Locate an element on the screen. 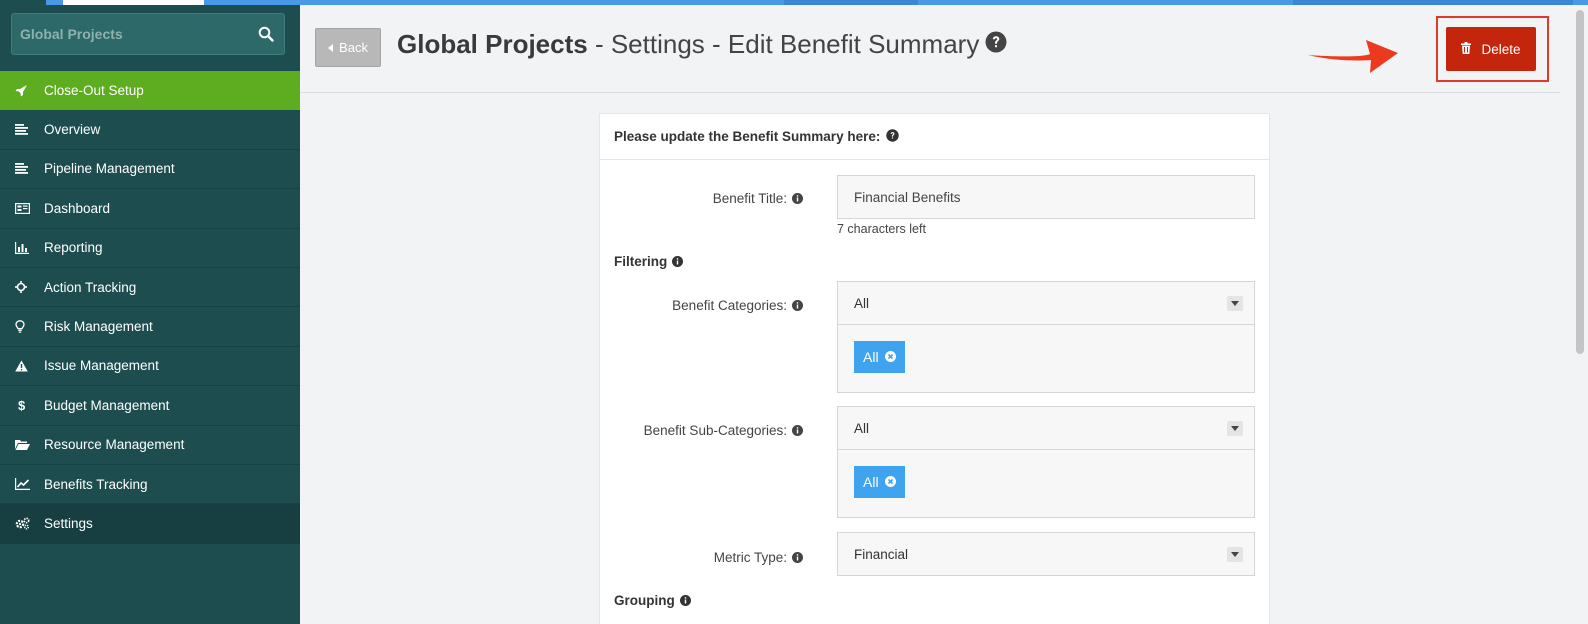 The image size is (1588, 624). sidebar-item-label: Settings is located at coordinates (68, 523).